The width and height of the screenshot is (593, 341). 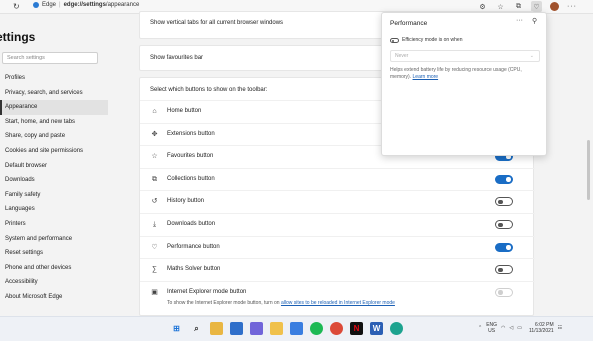 I want to click on collections-button-row: ⧉ Collections button, so click(x=337, y=179).